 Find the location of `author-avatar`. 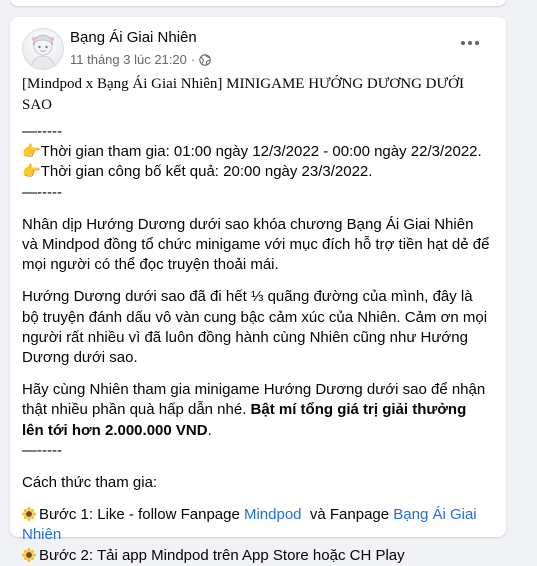

author-avatar is located at coordinates (43, 49).